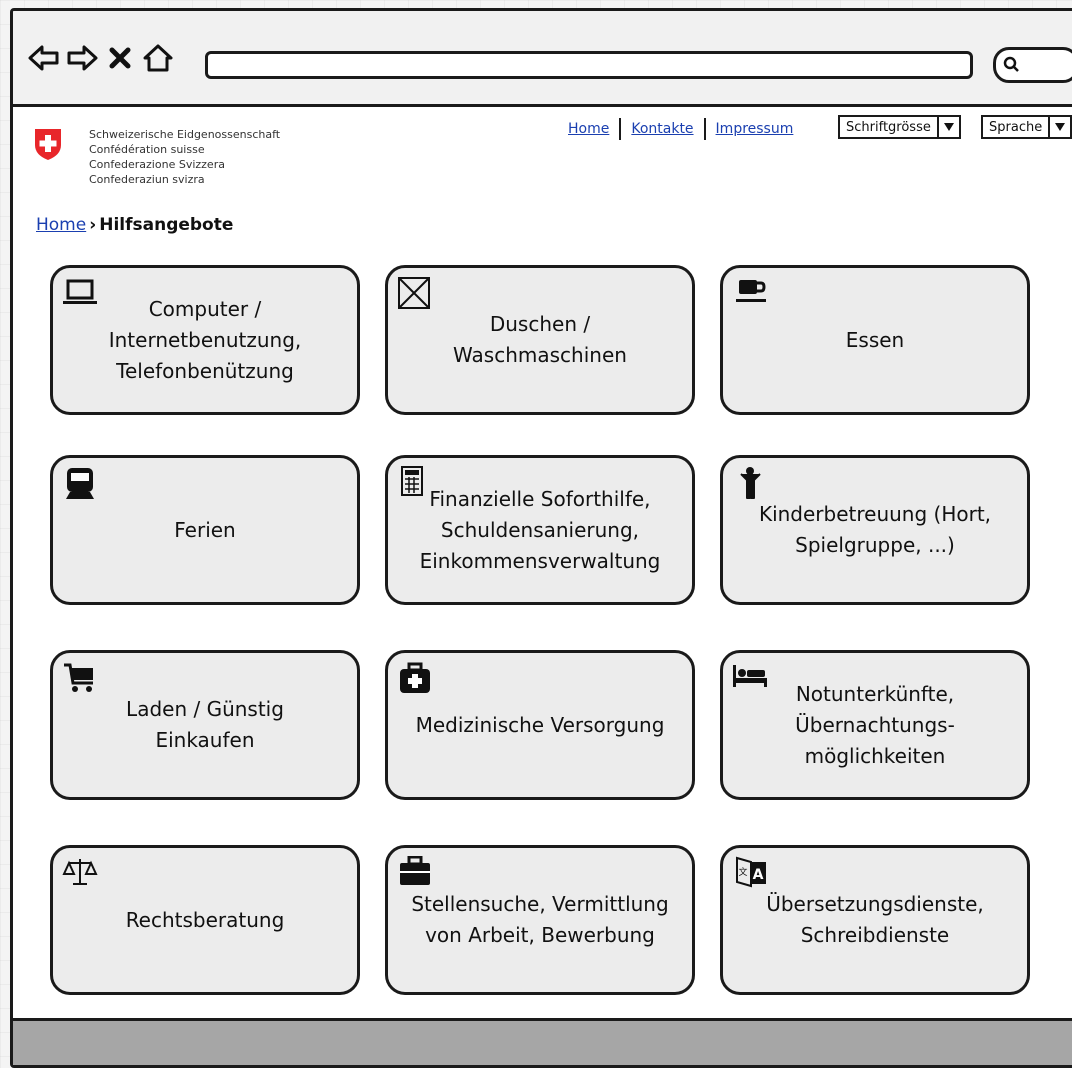  Describe the element at coordinates (758, 875) in the screenshot. I see `svg-text: A` at that location.